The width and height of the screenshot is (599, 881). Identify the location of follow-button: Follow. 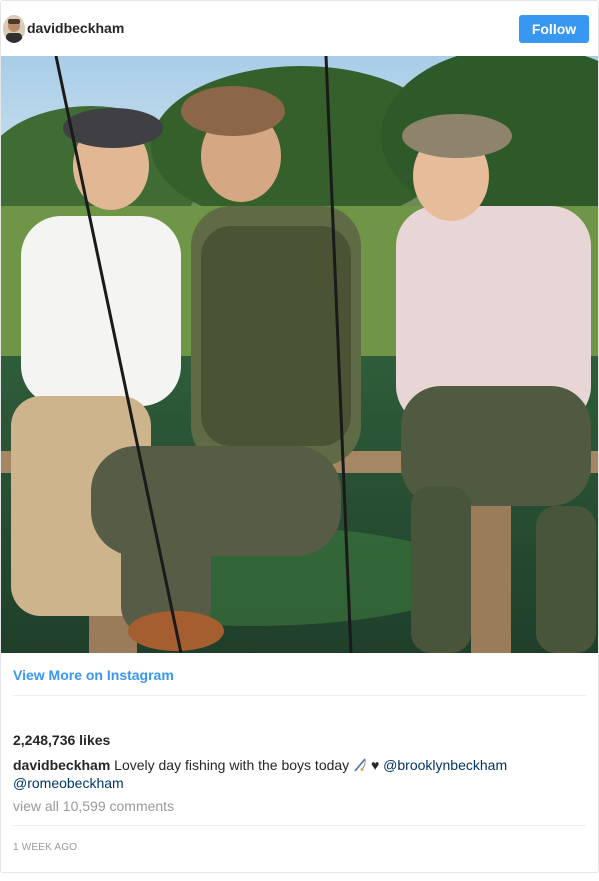
(554, 29).